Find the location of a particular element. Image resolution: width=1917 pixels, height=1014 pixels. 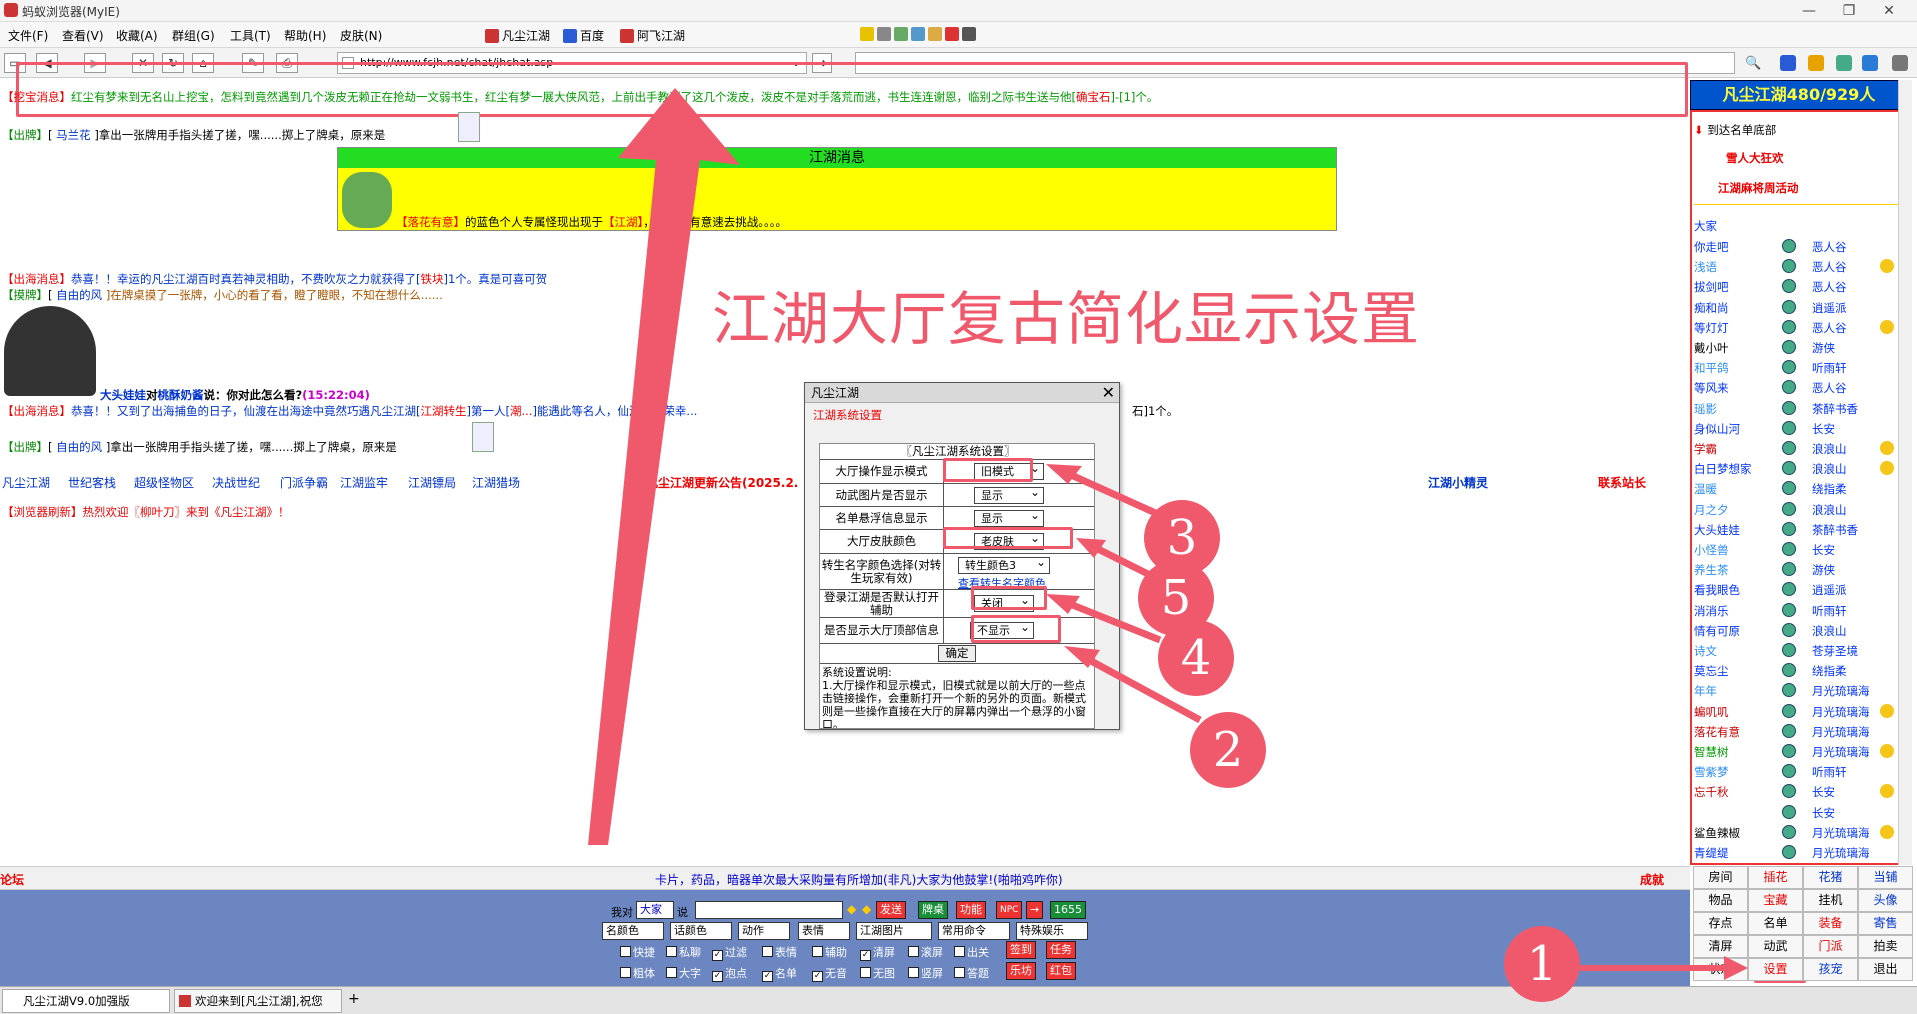

command-1-1-button: 宝藏 is located at coordinates (1775, 900).